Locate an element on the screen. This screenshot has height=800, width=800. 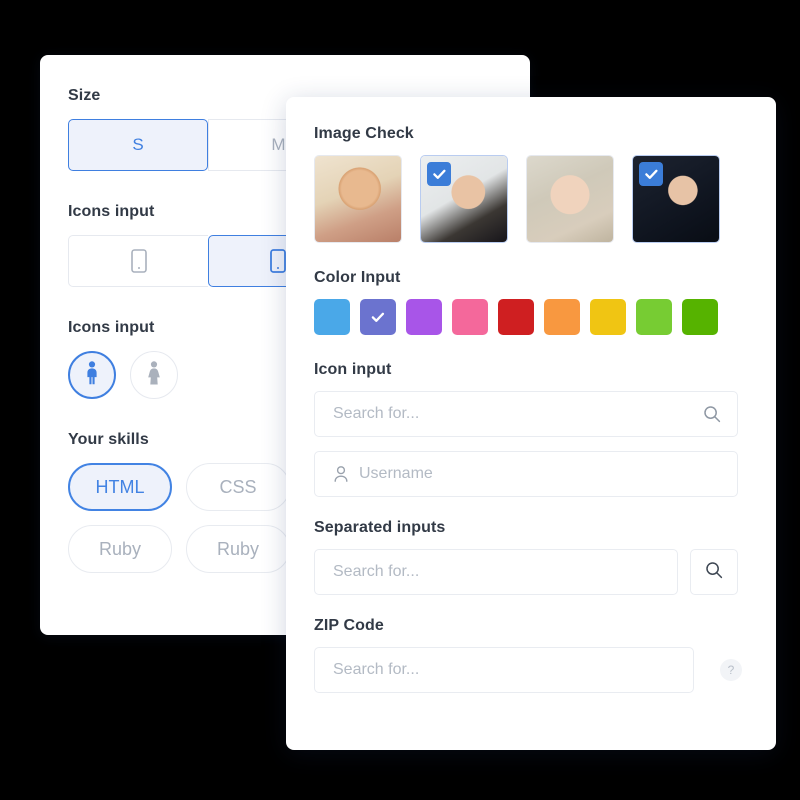
skill-pill-ruby-2: Ruby is located at coordinates (238, 549).